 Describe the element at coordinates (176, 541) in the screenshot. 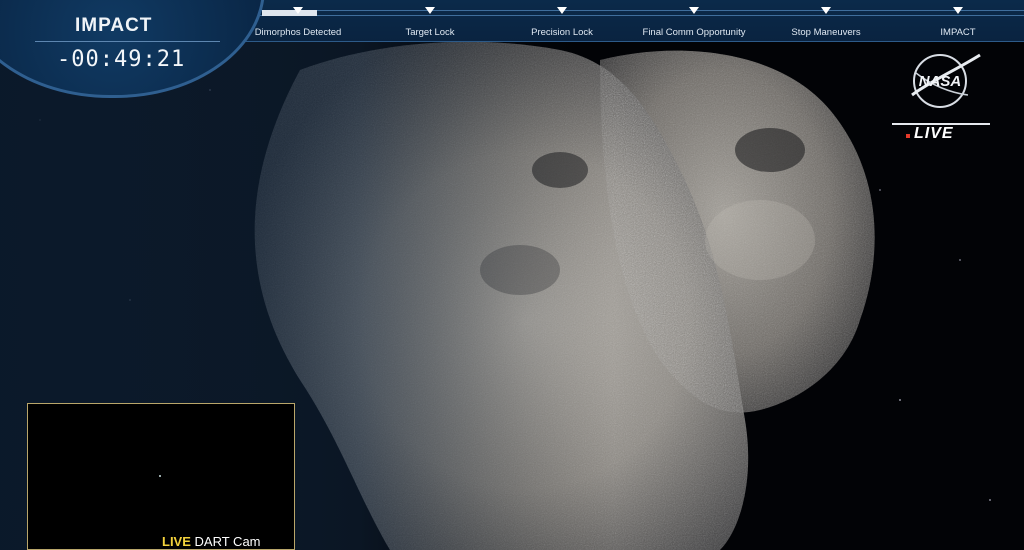

I see `dart-cam-live-label: LIVE` at that location.